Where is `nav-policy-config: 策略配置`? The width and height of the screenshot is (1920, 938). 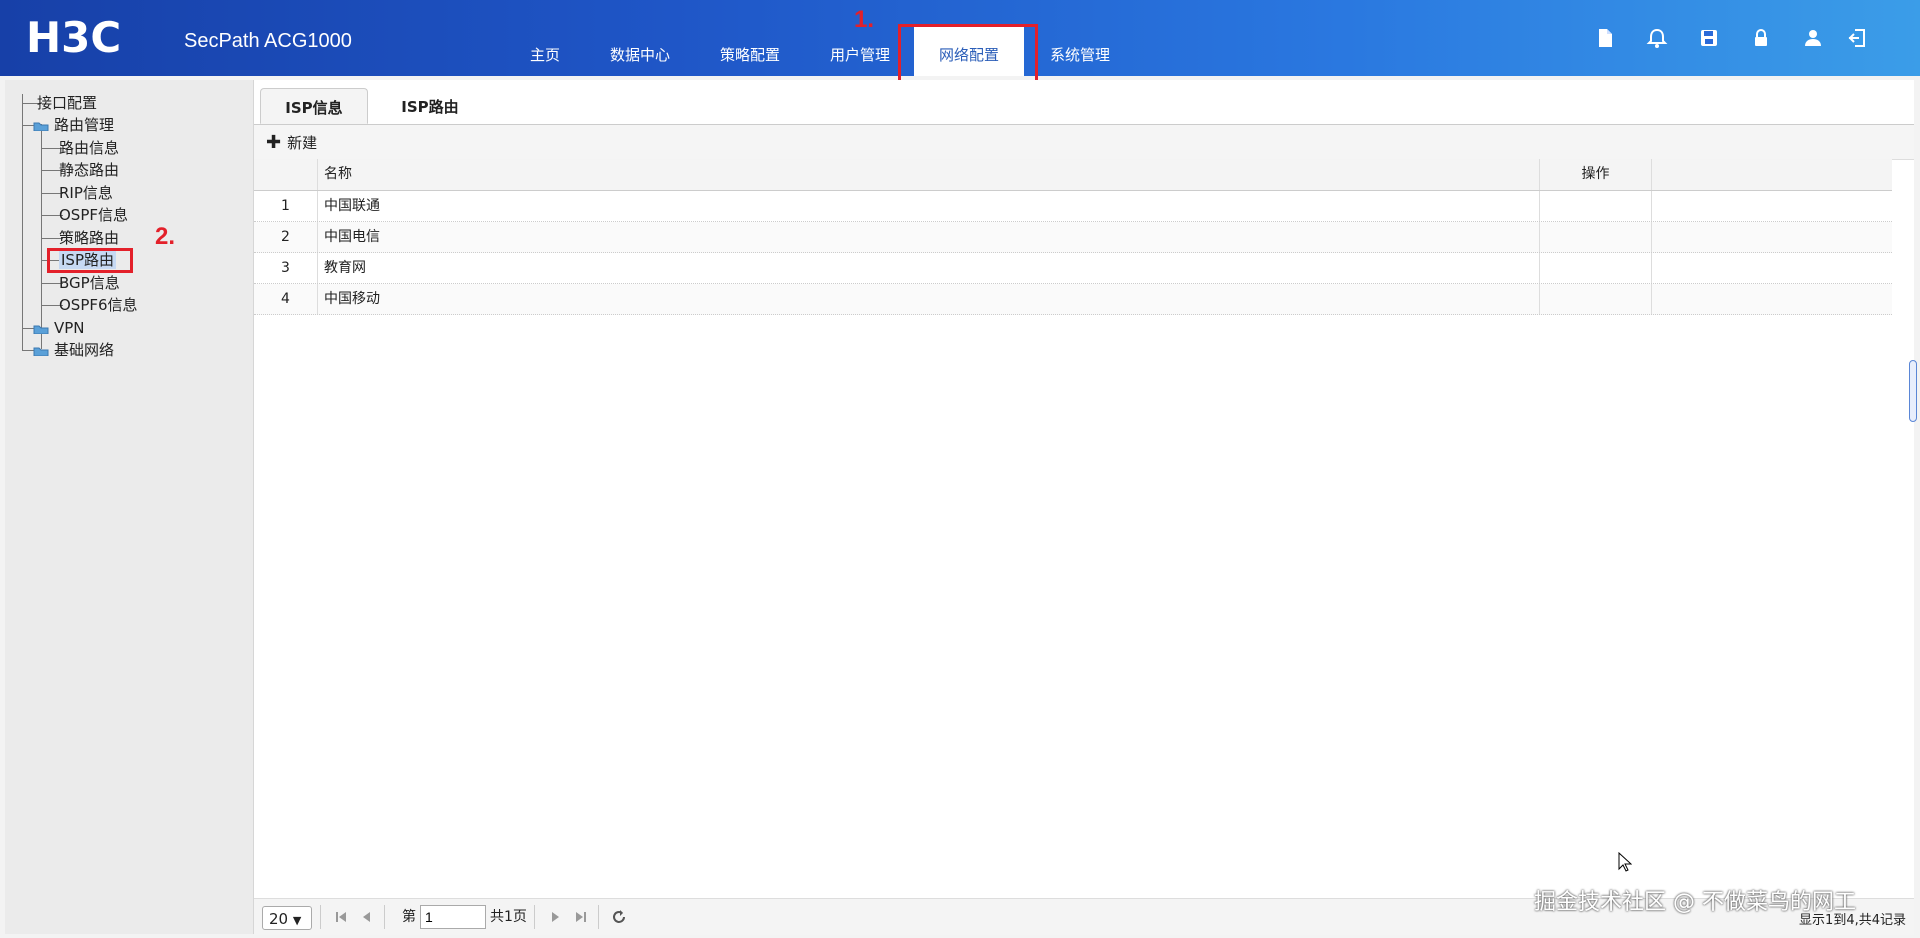 nav-policy-config: 策略配置 is located at coordinates (750, 50).